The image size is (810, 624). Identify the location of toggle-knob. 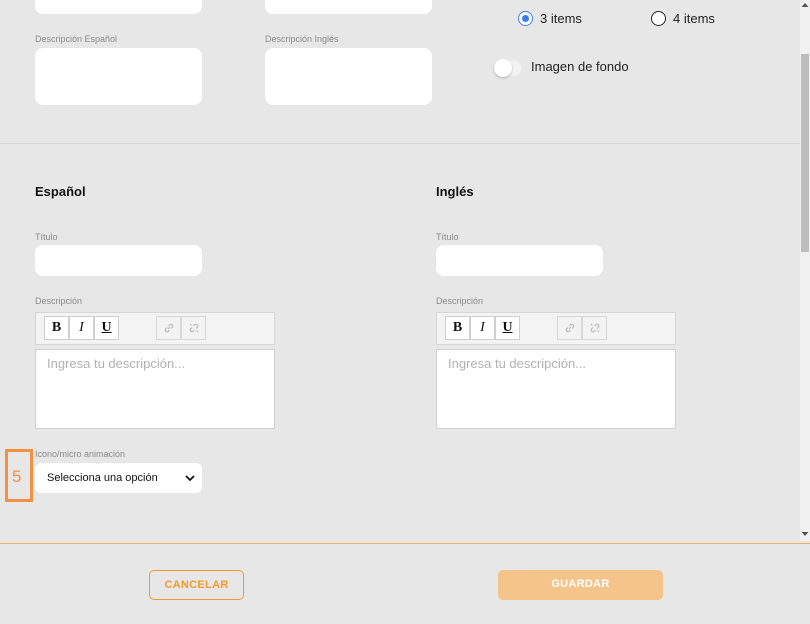
(503, 68).